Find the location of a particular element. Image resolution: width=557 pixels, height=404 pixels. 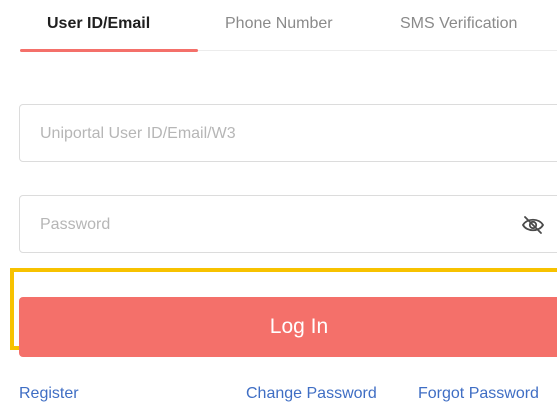

userid-field is located at coordinates (288, 133).